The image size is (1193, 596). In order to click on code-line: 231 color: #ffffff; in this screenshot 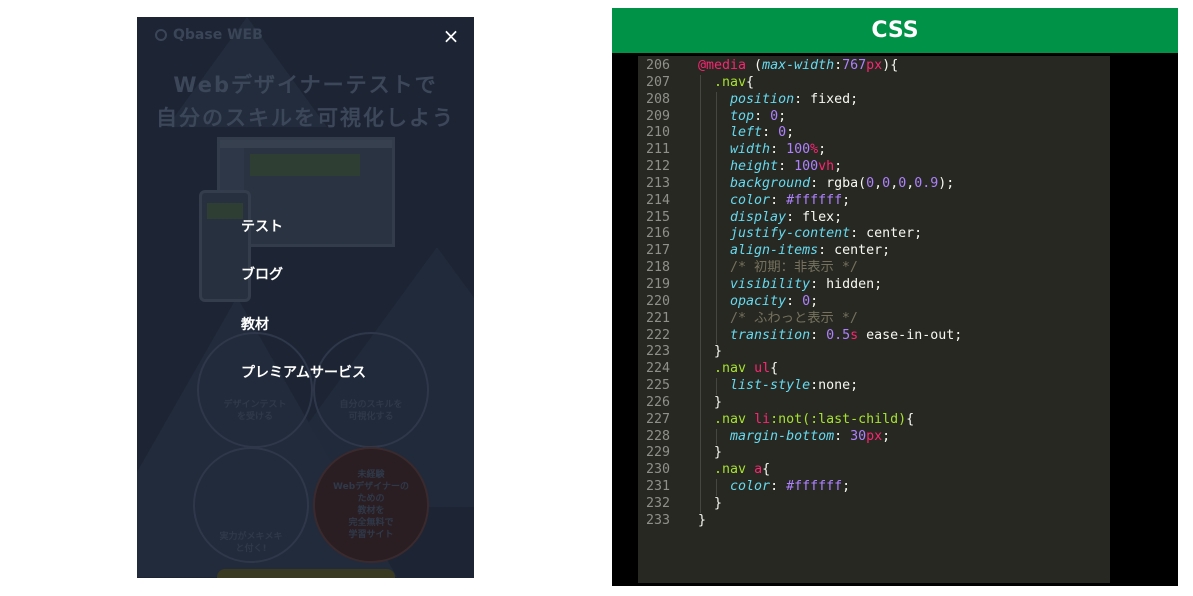, I will do `click(874, 487)`.